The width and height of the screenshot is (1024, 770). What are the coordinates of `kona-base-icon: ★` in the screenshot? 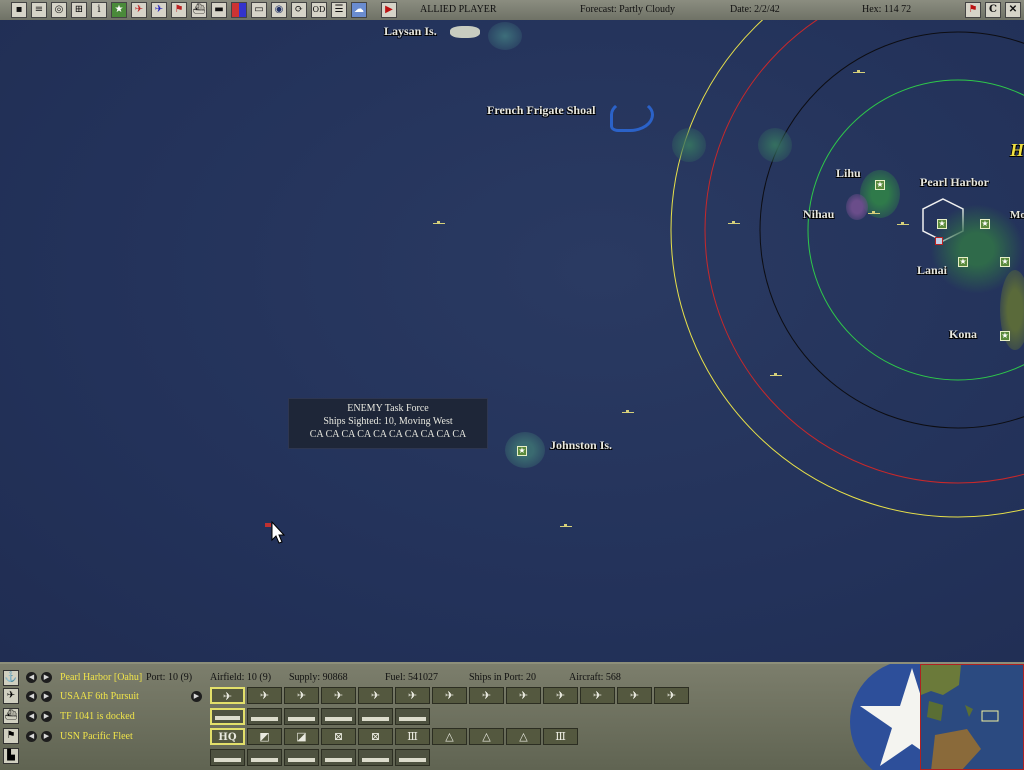 It's located at (1005, 336).